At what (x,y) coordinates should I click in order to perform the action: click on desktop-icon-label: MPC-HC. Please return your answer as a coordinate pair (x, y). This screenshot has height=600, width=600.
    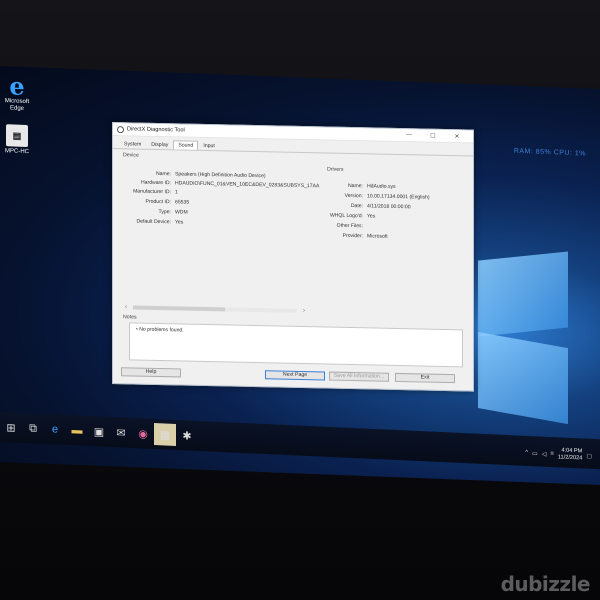
    Looking at the image, I should click on (17, 152).